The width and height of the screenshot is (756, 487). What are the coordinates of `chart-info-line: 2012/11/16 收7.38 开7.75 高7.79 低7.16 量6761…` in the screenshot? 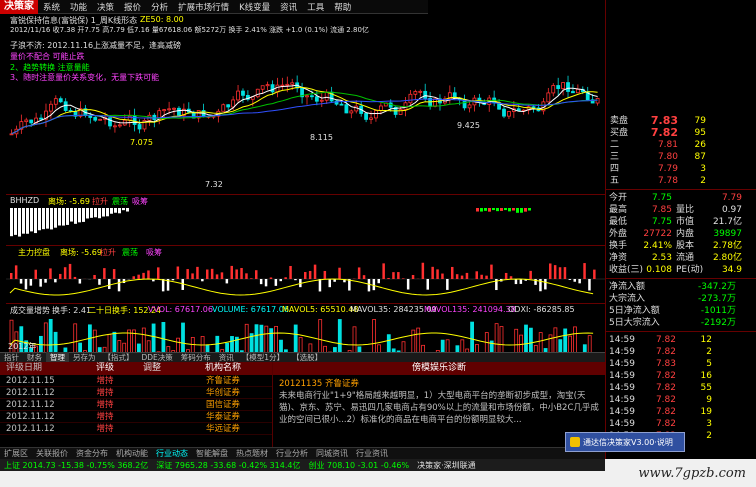 It's located at (189, 30).